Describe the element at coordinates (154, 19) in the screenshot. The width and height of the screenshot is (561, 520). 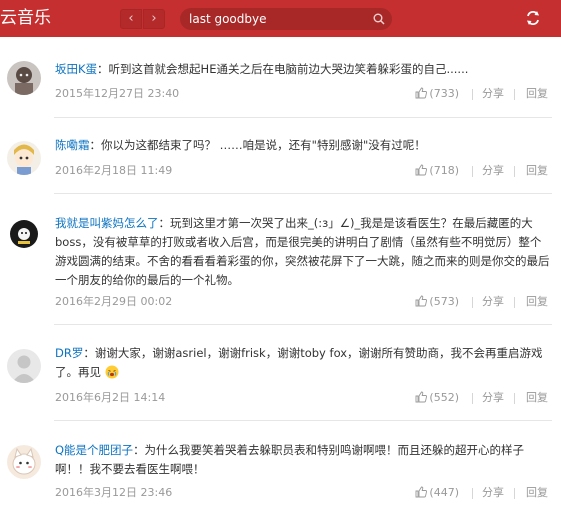
I see `forward-button: ›` at that location.